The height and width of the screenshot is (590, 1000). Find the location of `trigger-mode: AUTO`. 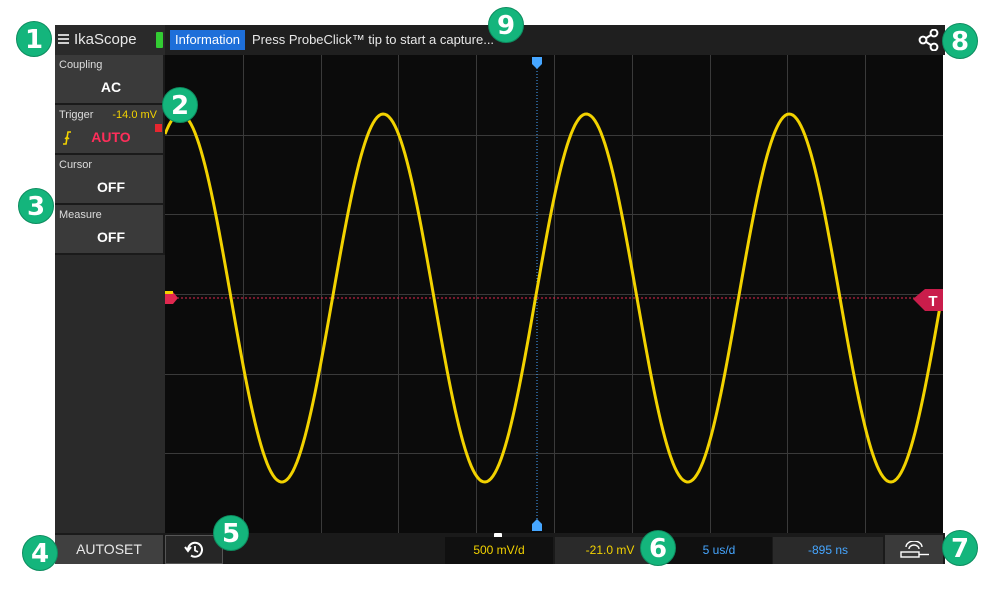

trigger-mode: AUTO is located at coordinates (111, 137).